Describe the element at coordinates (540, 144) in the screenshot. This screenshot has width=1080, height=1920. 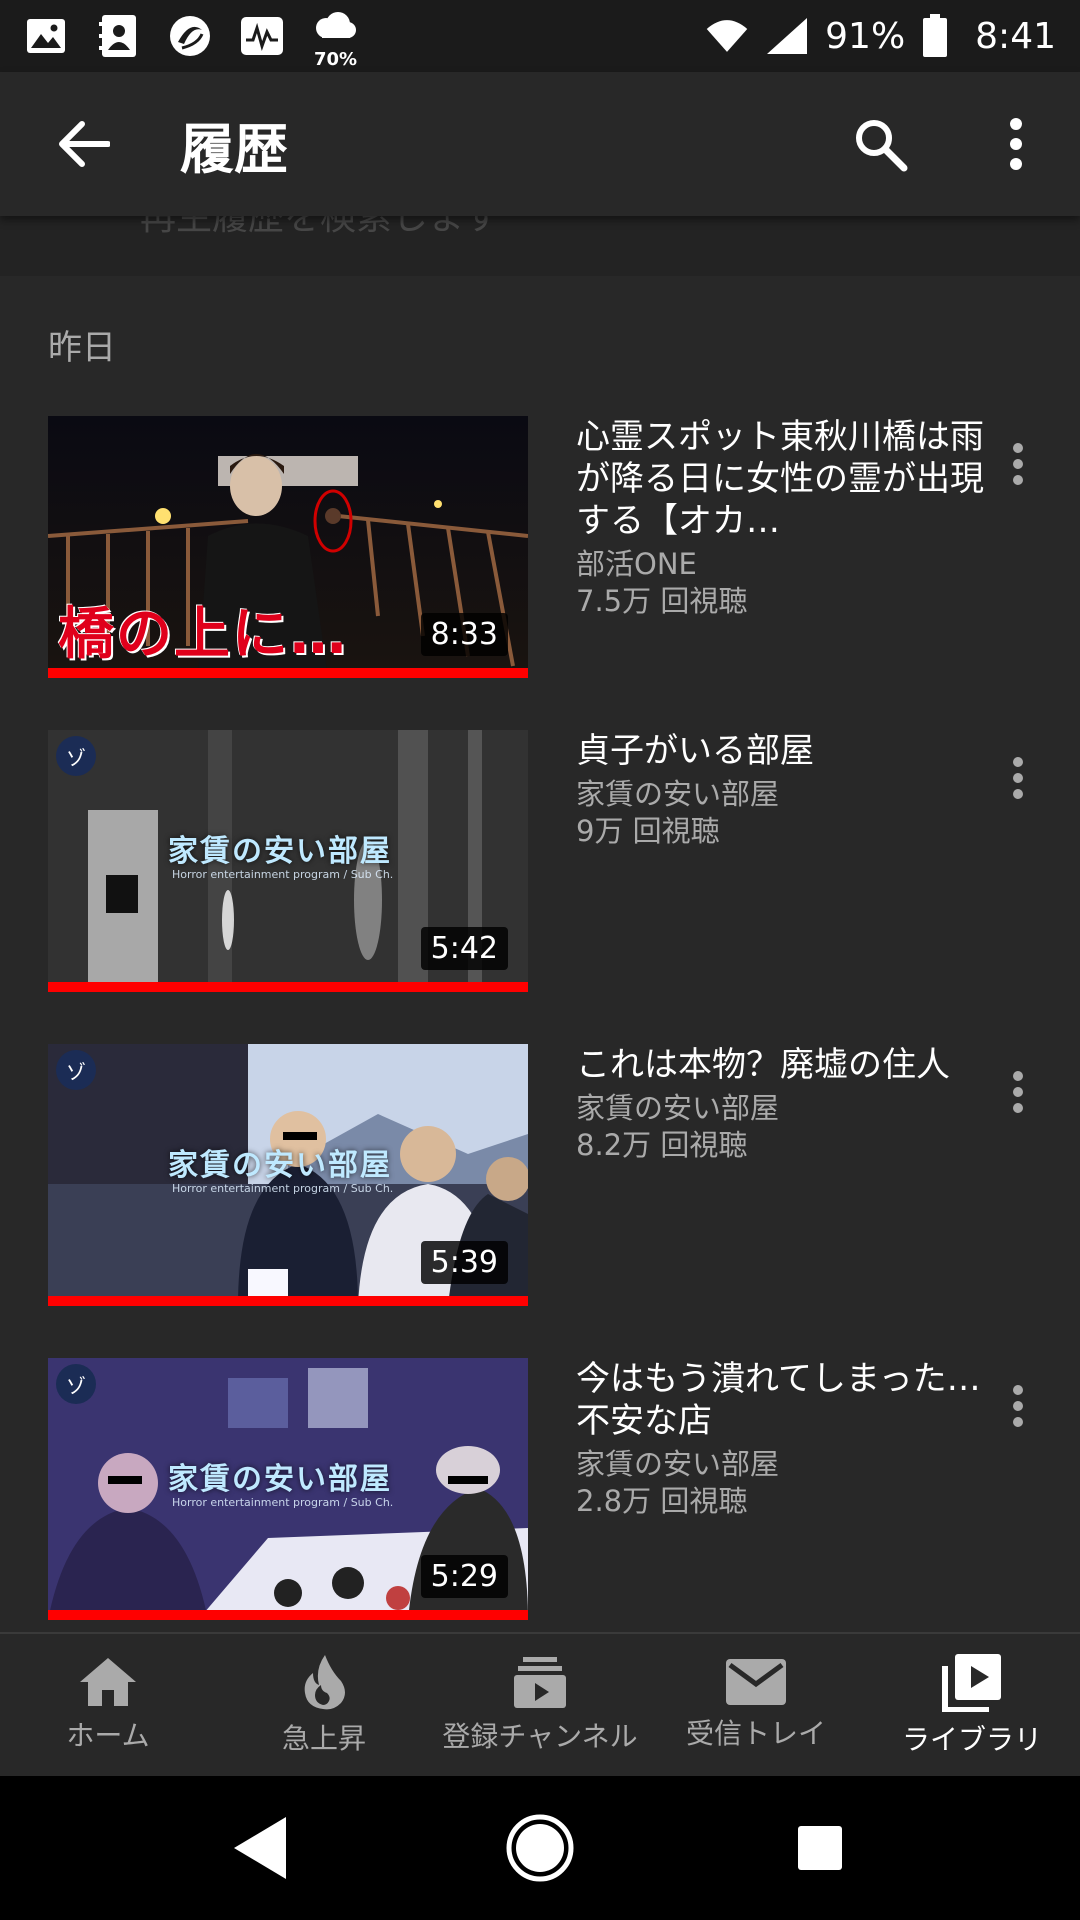
I see `top-app-bar: 履歴` at that location.